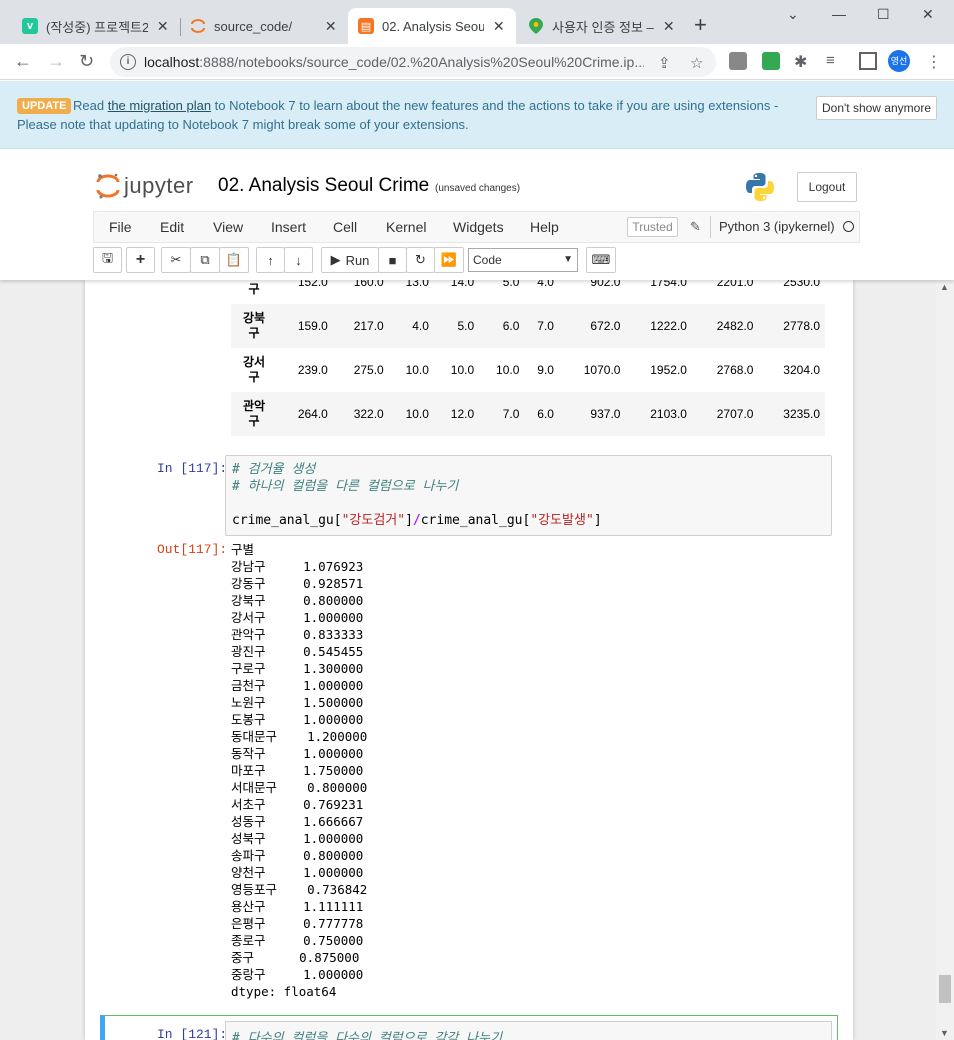 Image resolution: width=954 pixels, height=1040 pixels. Describe the element at coordinates (771, 61) in the screenshot. I see `extension-green-icon` at that location.